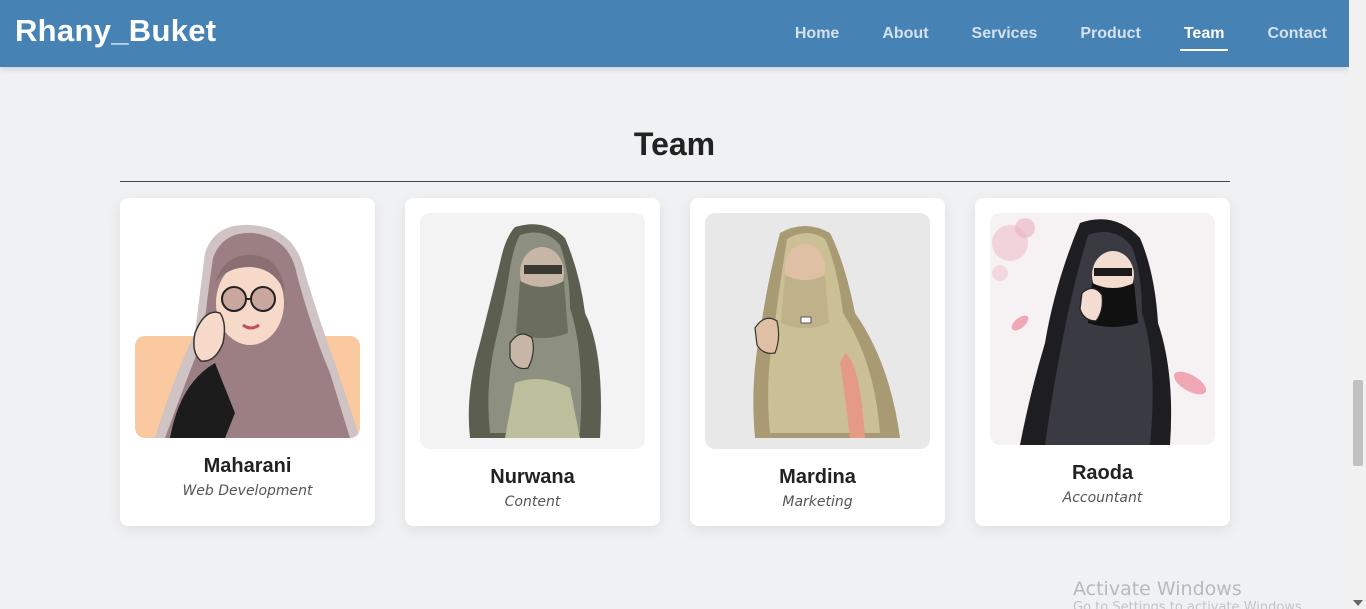  I want to click on member-name: Maharani, so click(247, 466).